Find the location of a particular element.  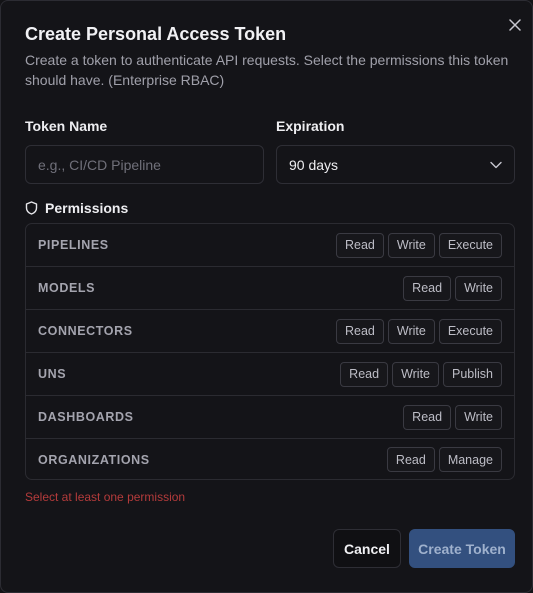

permission-row: MODELS Read Write is located at coordinates (270, 288).